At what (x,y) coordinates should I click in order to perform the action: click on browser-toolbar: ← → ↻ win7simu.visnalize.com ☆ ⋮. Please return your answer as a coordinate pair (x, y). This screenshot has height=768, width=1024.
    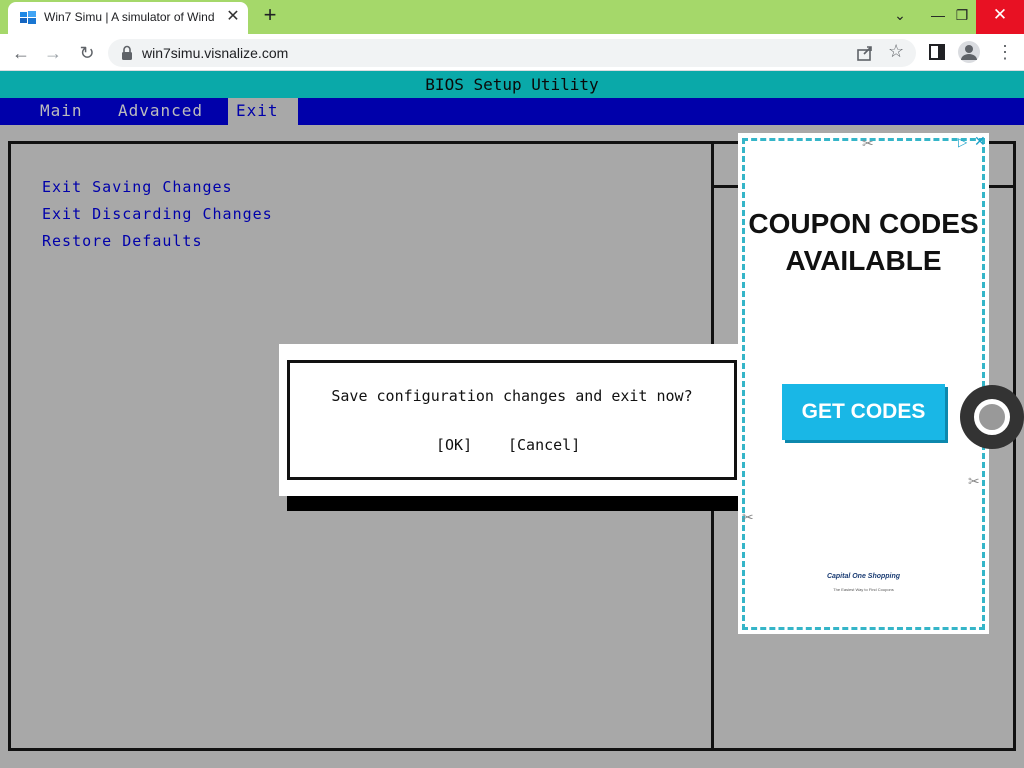
    Looking at the image, I should click on (512, 52).